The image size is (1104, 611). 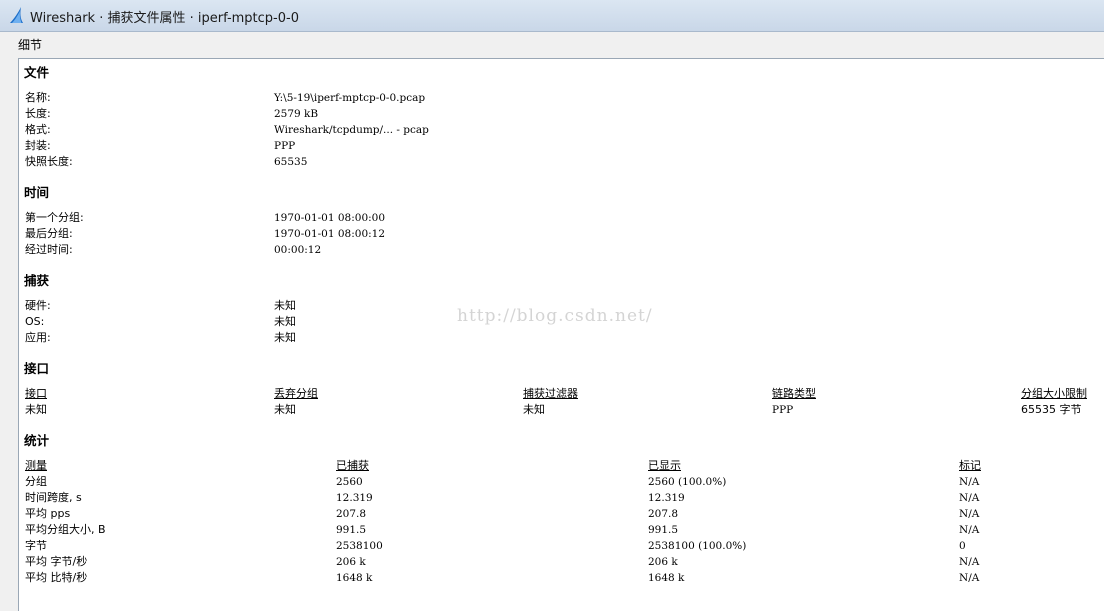 I want to click on stats-row-avg-bits-marked: N/A, so click(x=969, y=578).